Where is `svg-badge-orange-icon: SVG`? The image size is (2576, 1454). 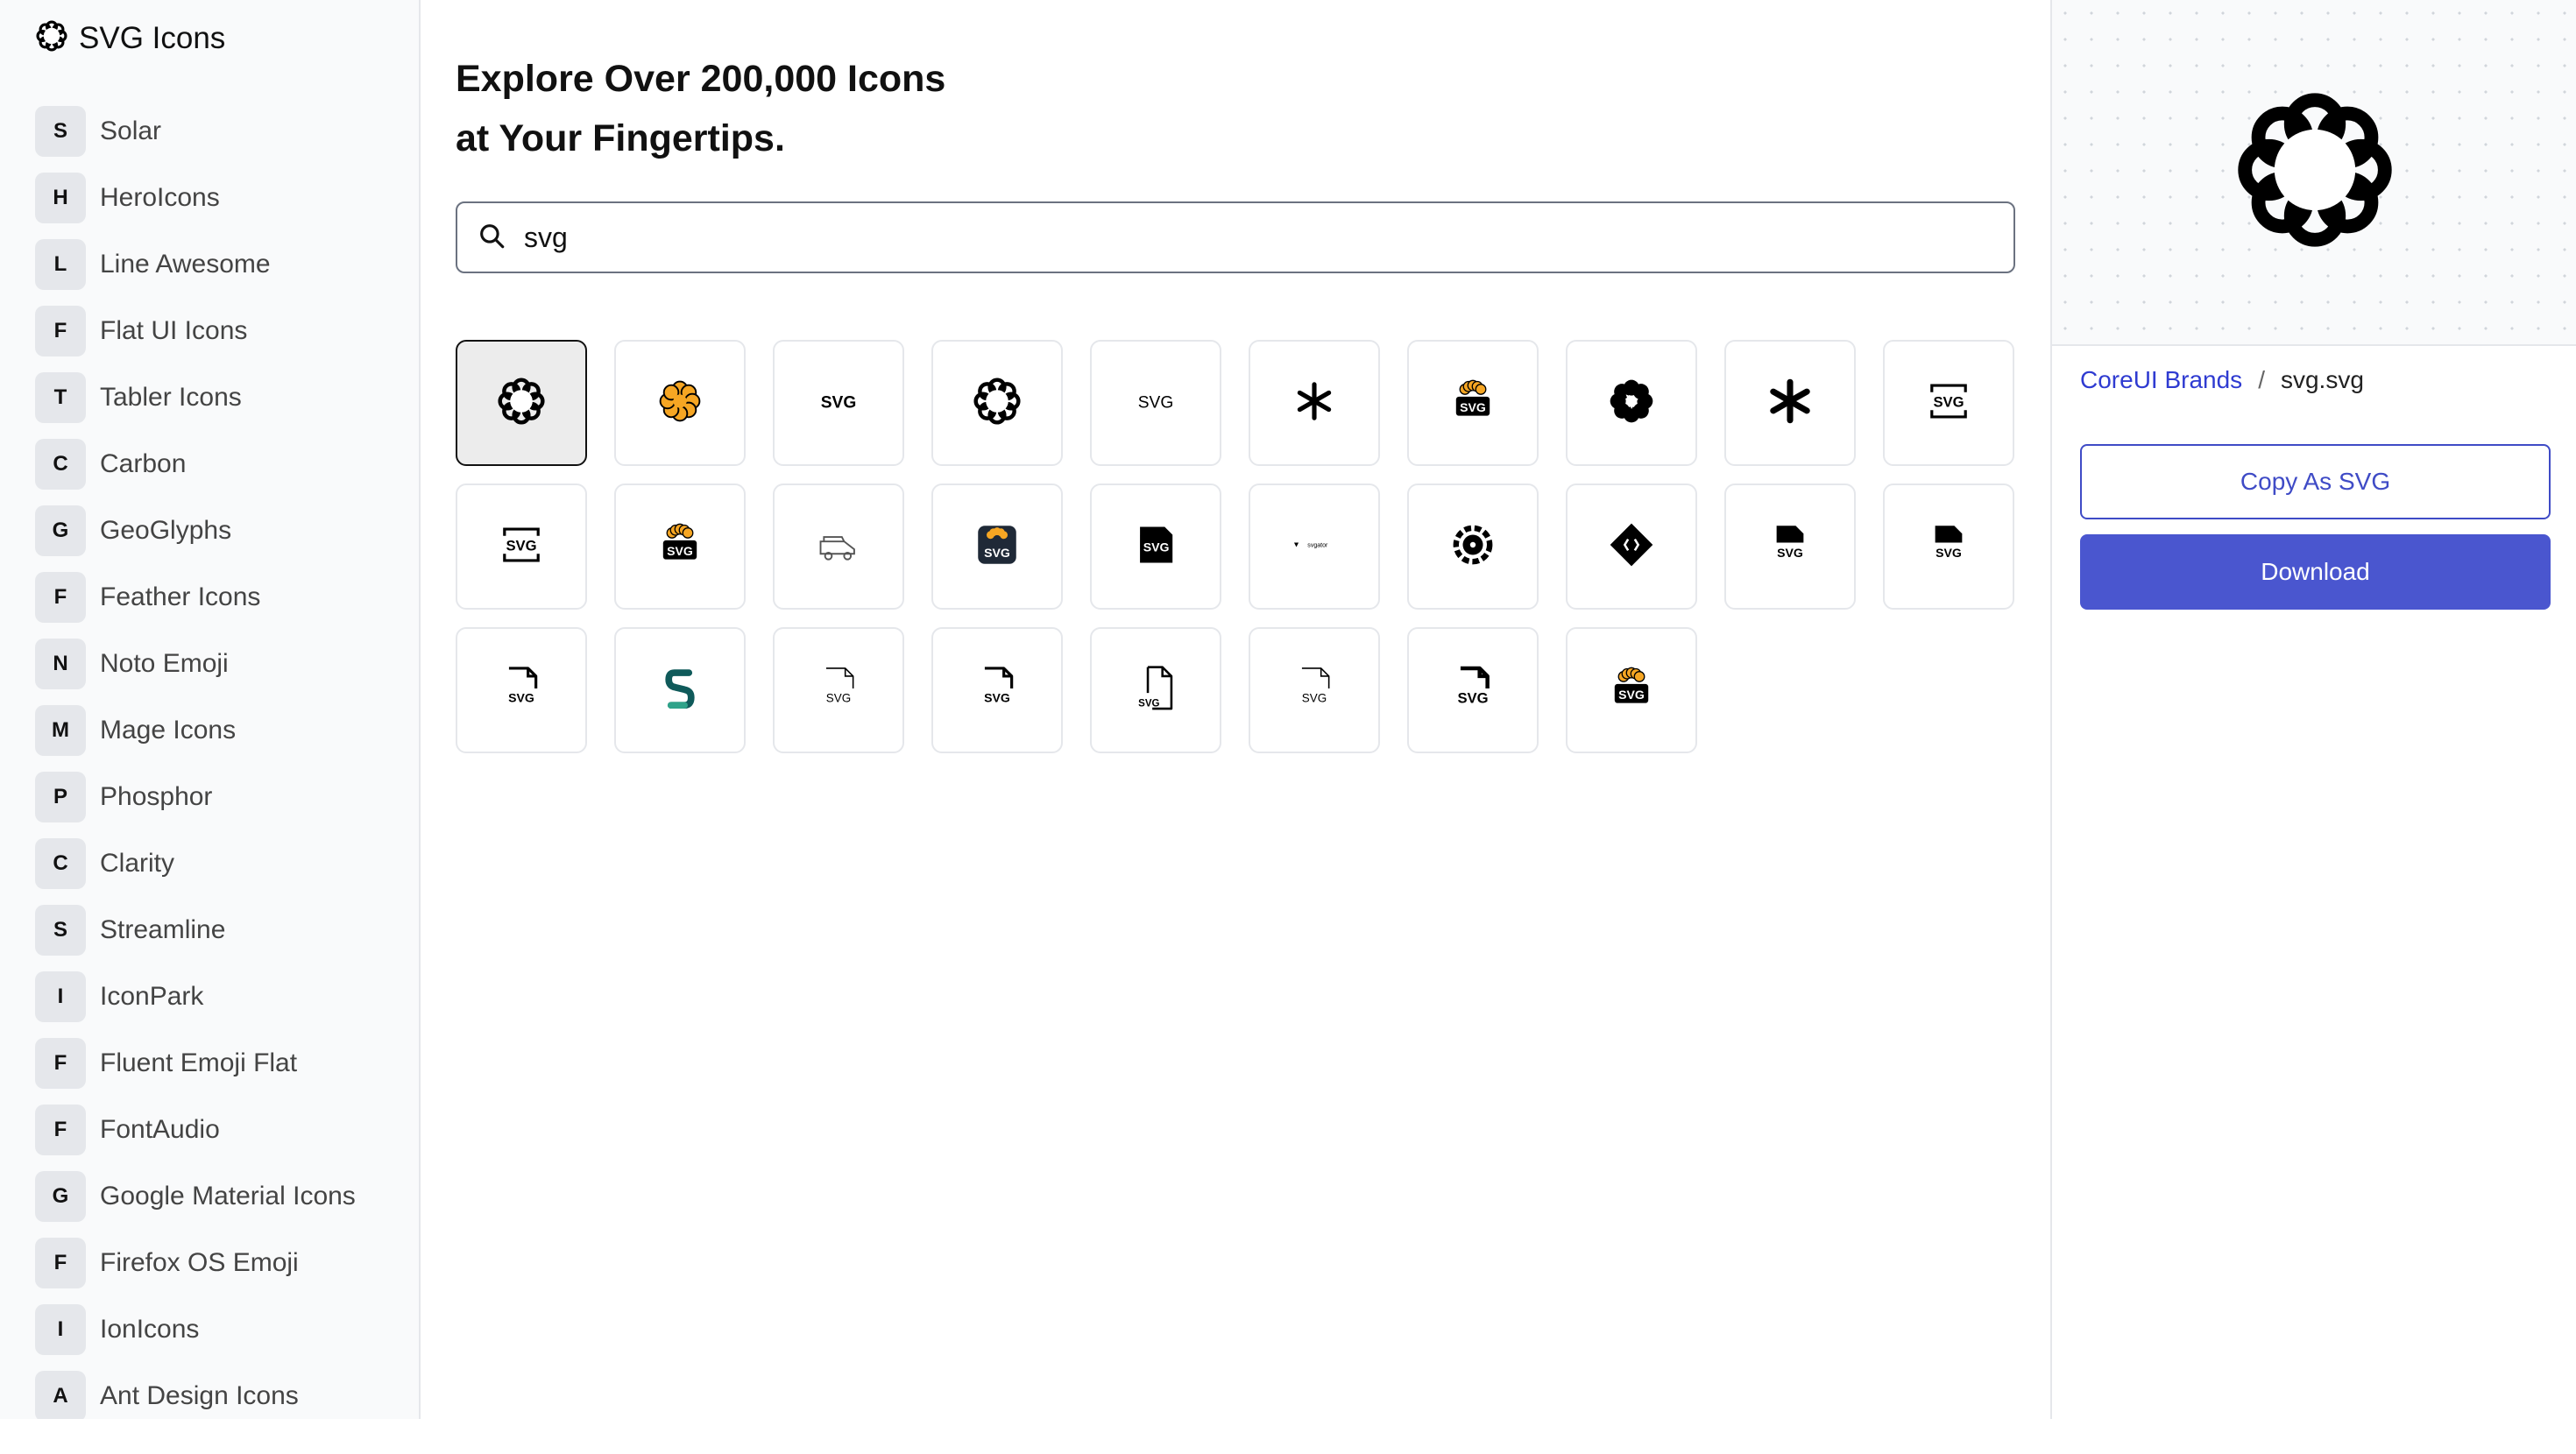
svg-badge-orange-icon: SVG is located at coordinates (1473, 403).